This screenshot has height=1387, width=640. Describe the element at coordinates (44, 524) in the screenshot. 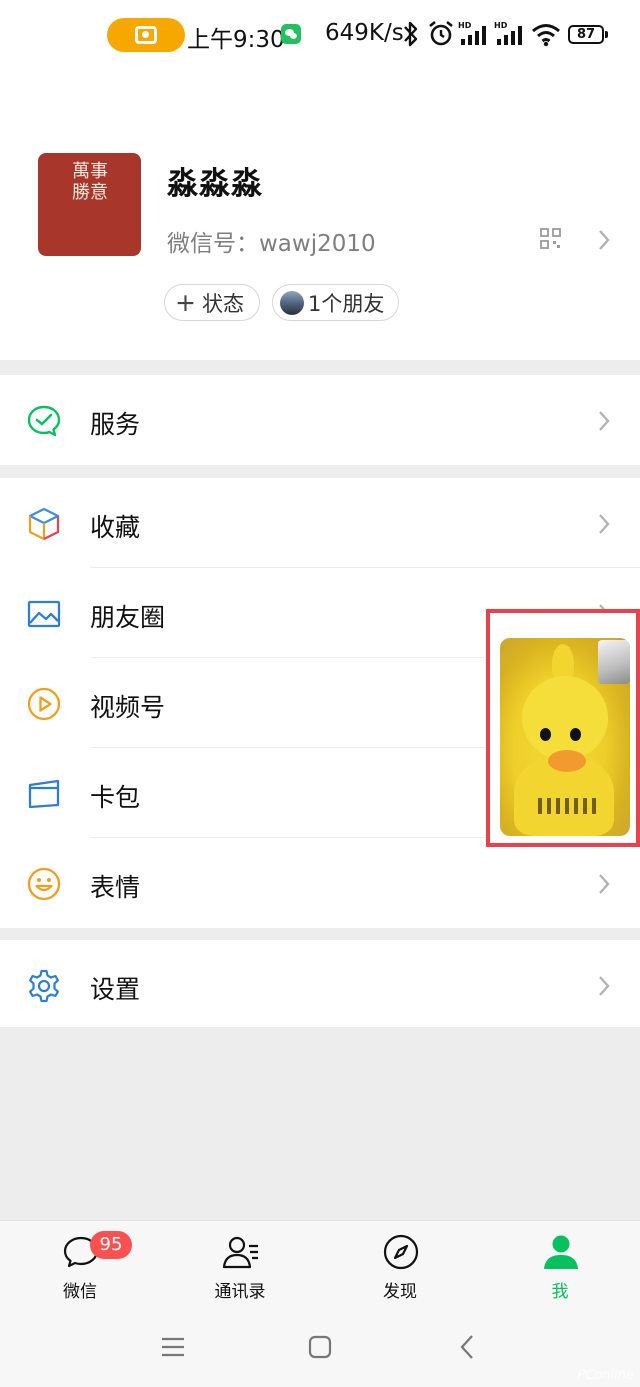

I see `favorites-cube-icon` at that location.